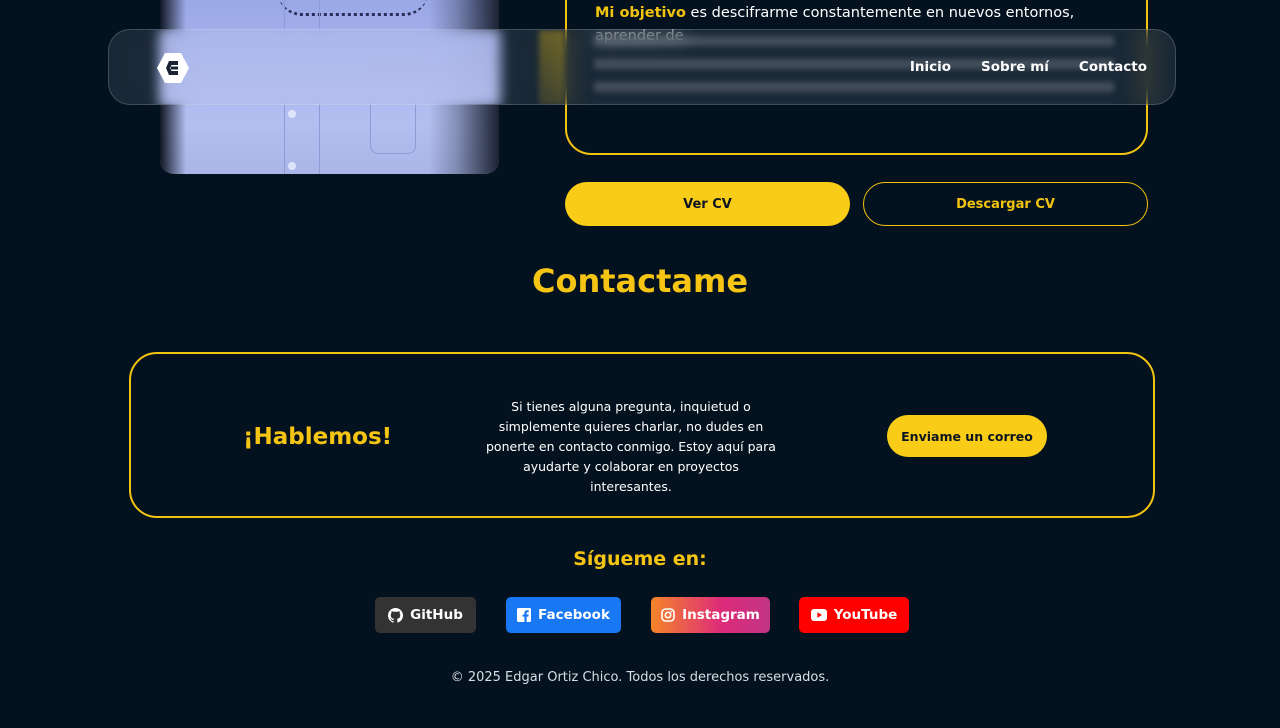 Image resolution: width=1280 pixels, height=728 pixels. Describe the element at coordinates (640, 281) in the screenshot. I see `contact-title: Contactame` at that location.